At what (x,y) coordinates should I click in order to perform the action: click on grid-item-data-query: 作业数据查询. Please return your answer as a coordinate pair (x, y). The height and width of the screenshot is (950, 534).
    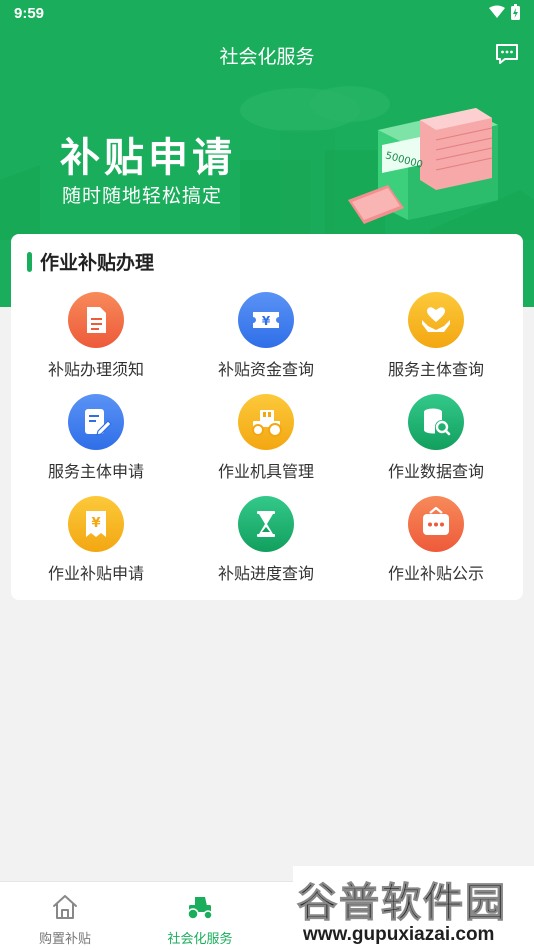
    Looking at the image, I should click on (436, 440).